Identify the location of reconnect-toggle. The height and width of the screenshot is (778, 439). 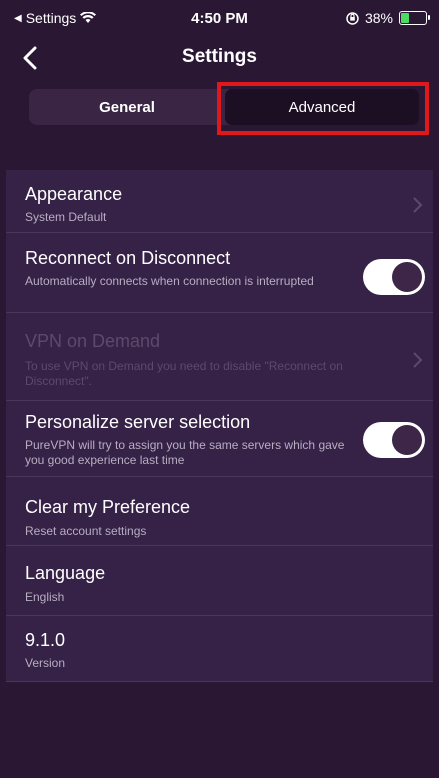
(394, 277).